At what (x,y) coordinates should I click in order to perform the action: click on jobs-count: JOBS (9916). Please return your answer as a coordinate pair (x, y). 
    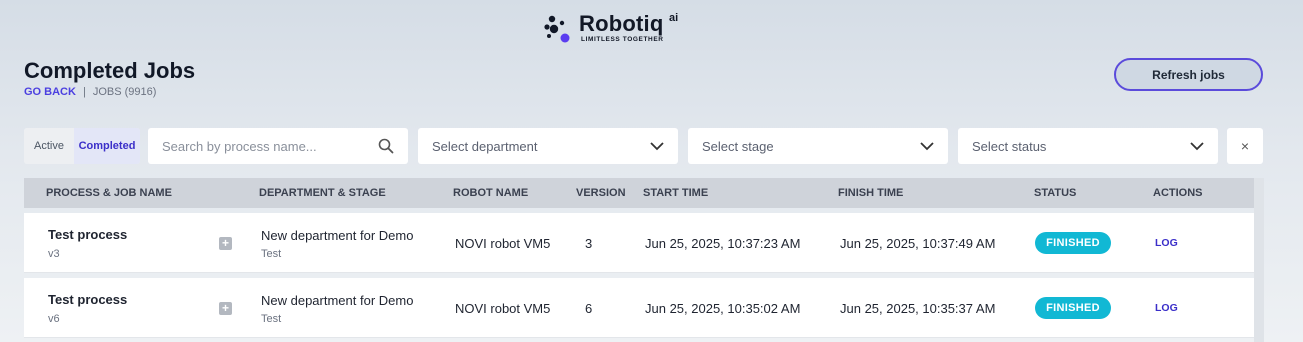
    Looking at the image, I should click on (124, 92).